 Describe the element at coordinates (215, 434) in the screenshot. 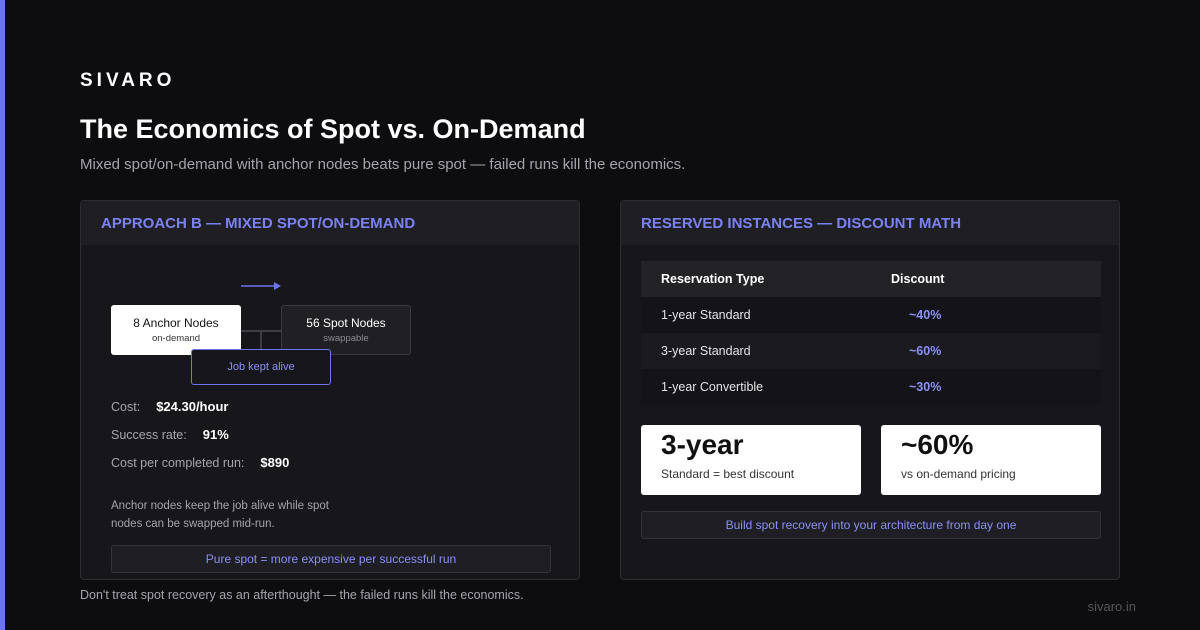

I see `metric-value: 91%` at that location.